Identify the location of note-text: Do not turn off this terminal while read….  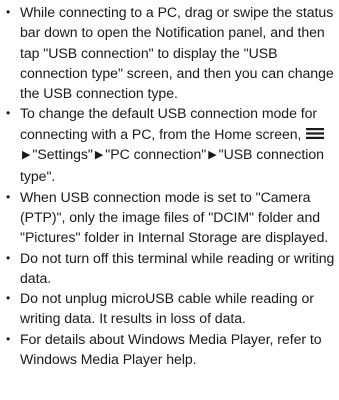
(177, 267).